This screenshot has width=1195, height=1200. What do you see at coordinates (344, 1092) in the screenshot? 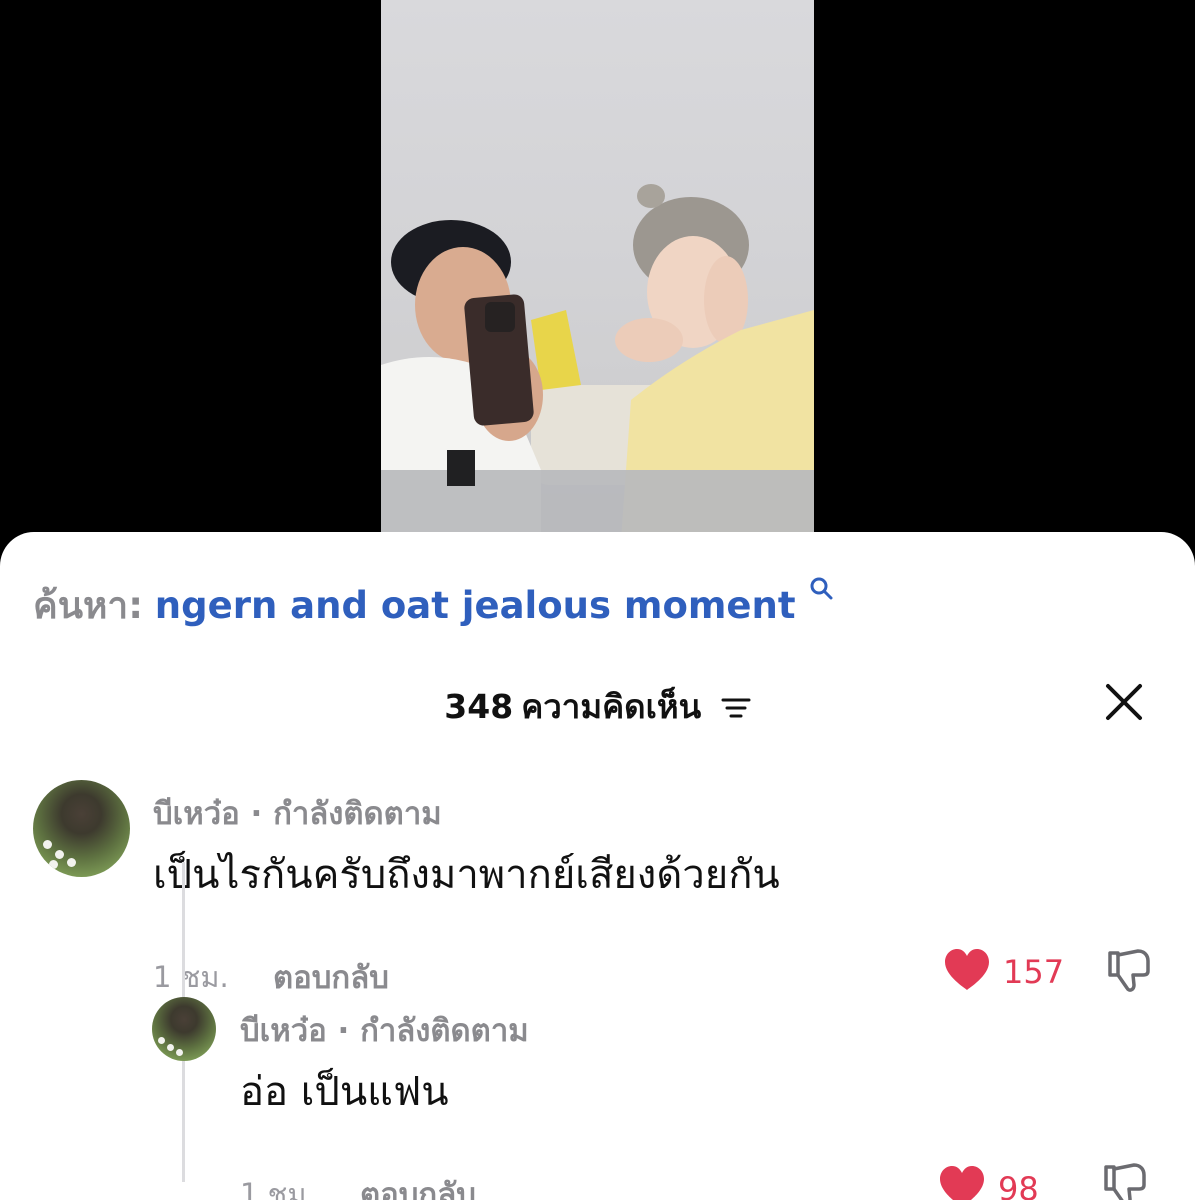
I see `comment-text: อ่อ เป็นแฟน` at bounding box center [344, 1092].